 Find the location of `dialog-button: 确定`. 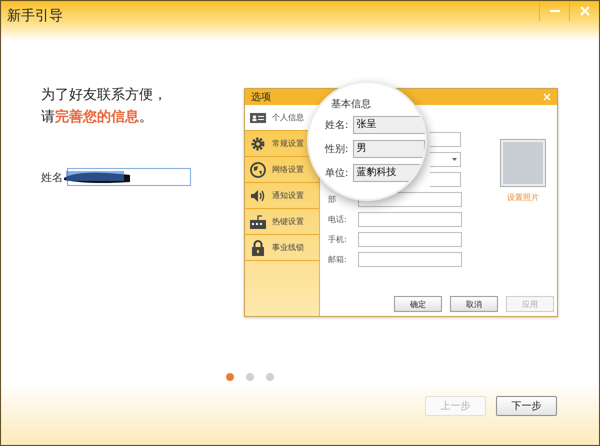

dialog-button: 确定 is located at coordinates (418, 304).